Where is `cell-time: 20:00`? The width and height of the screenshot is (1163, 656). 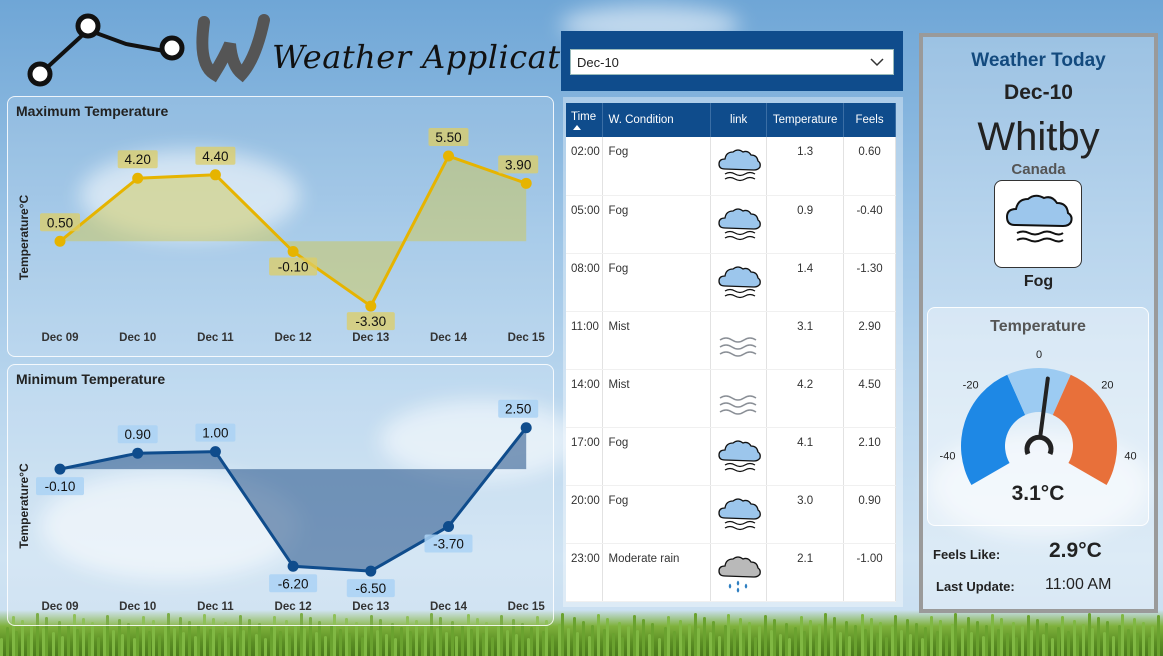
cell-time: 20:00 is located at coordinates (585, 514).